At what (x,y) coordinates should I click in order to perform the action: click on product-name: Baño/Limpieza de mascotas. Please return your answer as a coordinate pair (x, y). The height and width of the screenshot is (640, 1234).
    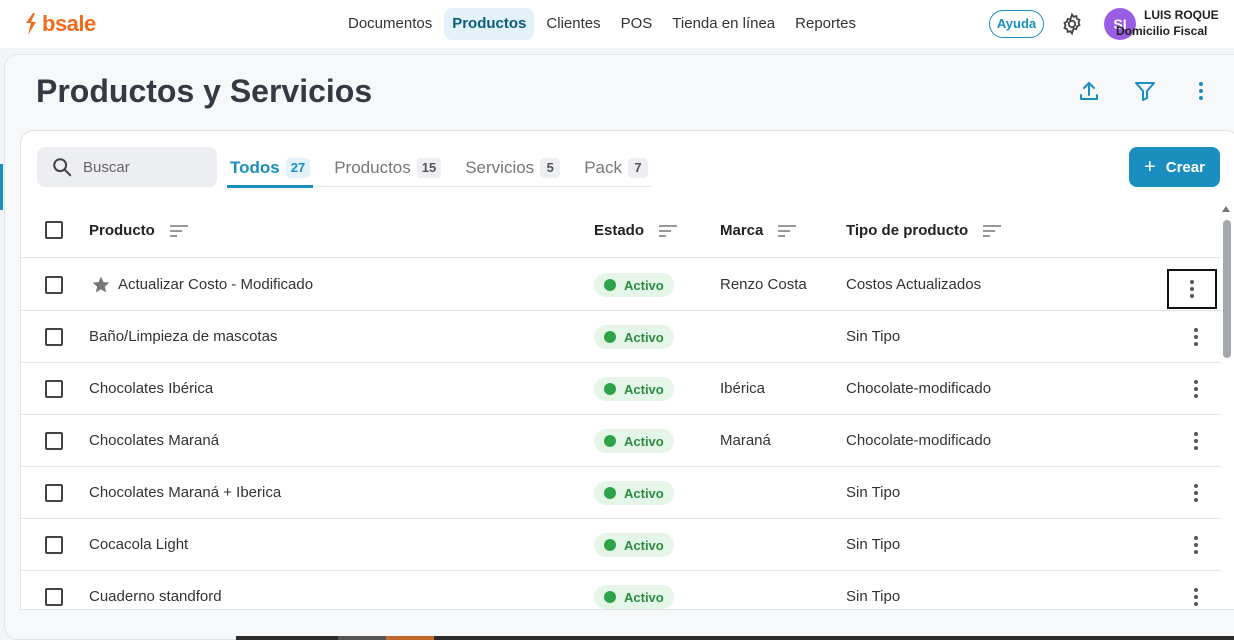
    Looking at the image, I should click on (183, 337).